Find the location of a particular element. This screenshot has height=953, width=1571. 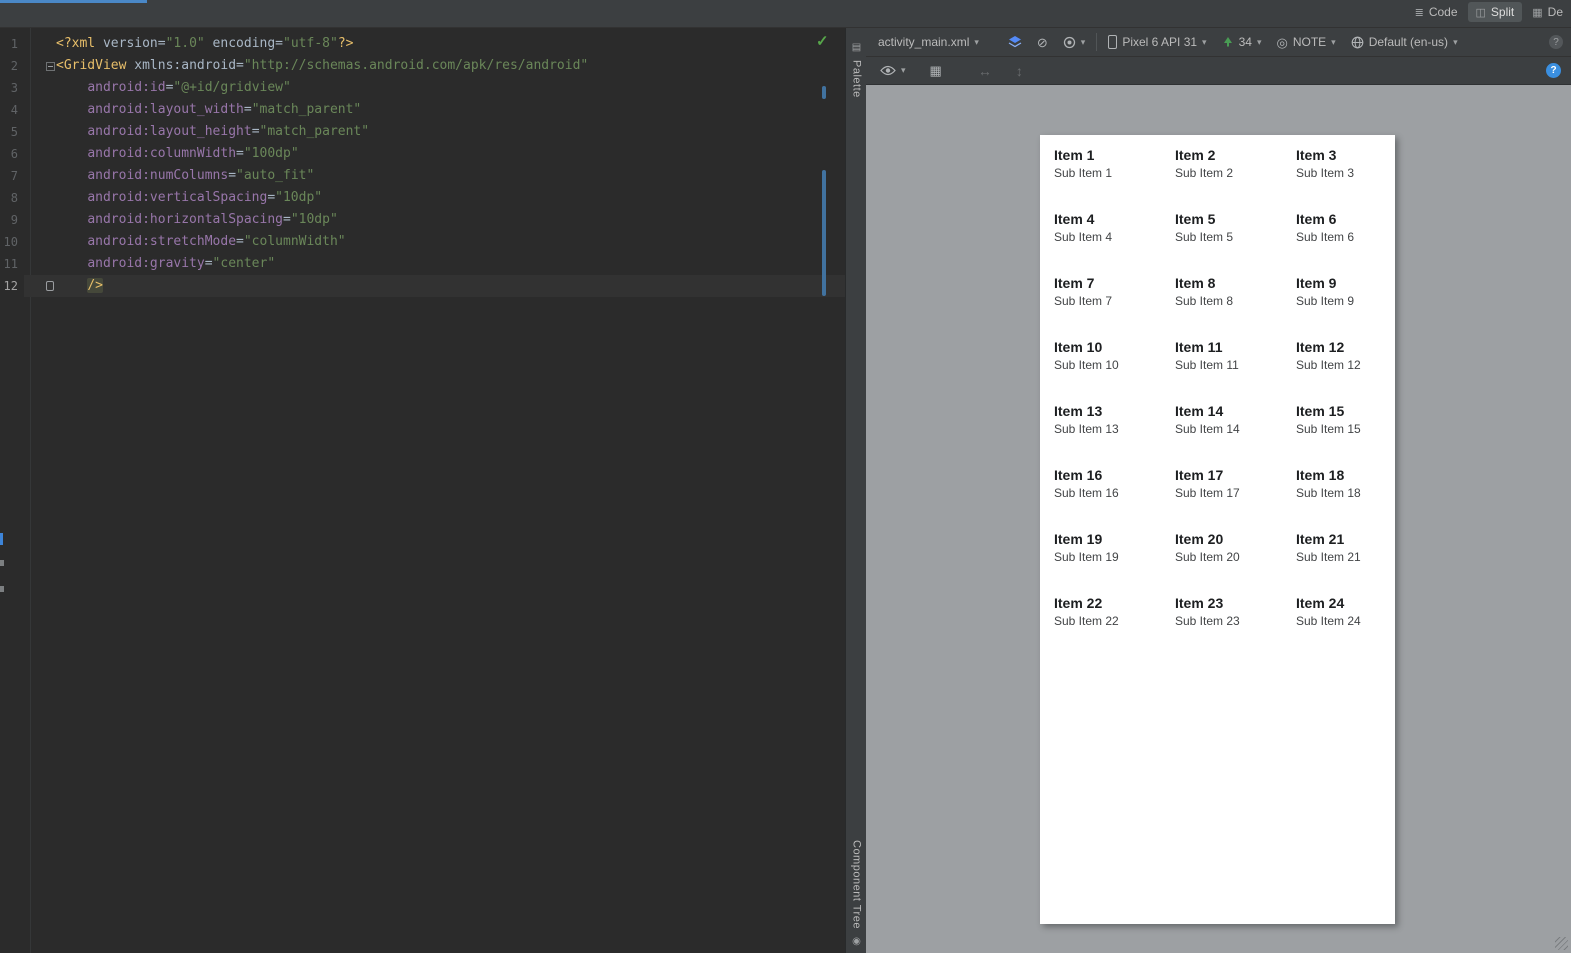

issue-indicator-button: ? is located at coordinates (1556, 42).